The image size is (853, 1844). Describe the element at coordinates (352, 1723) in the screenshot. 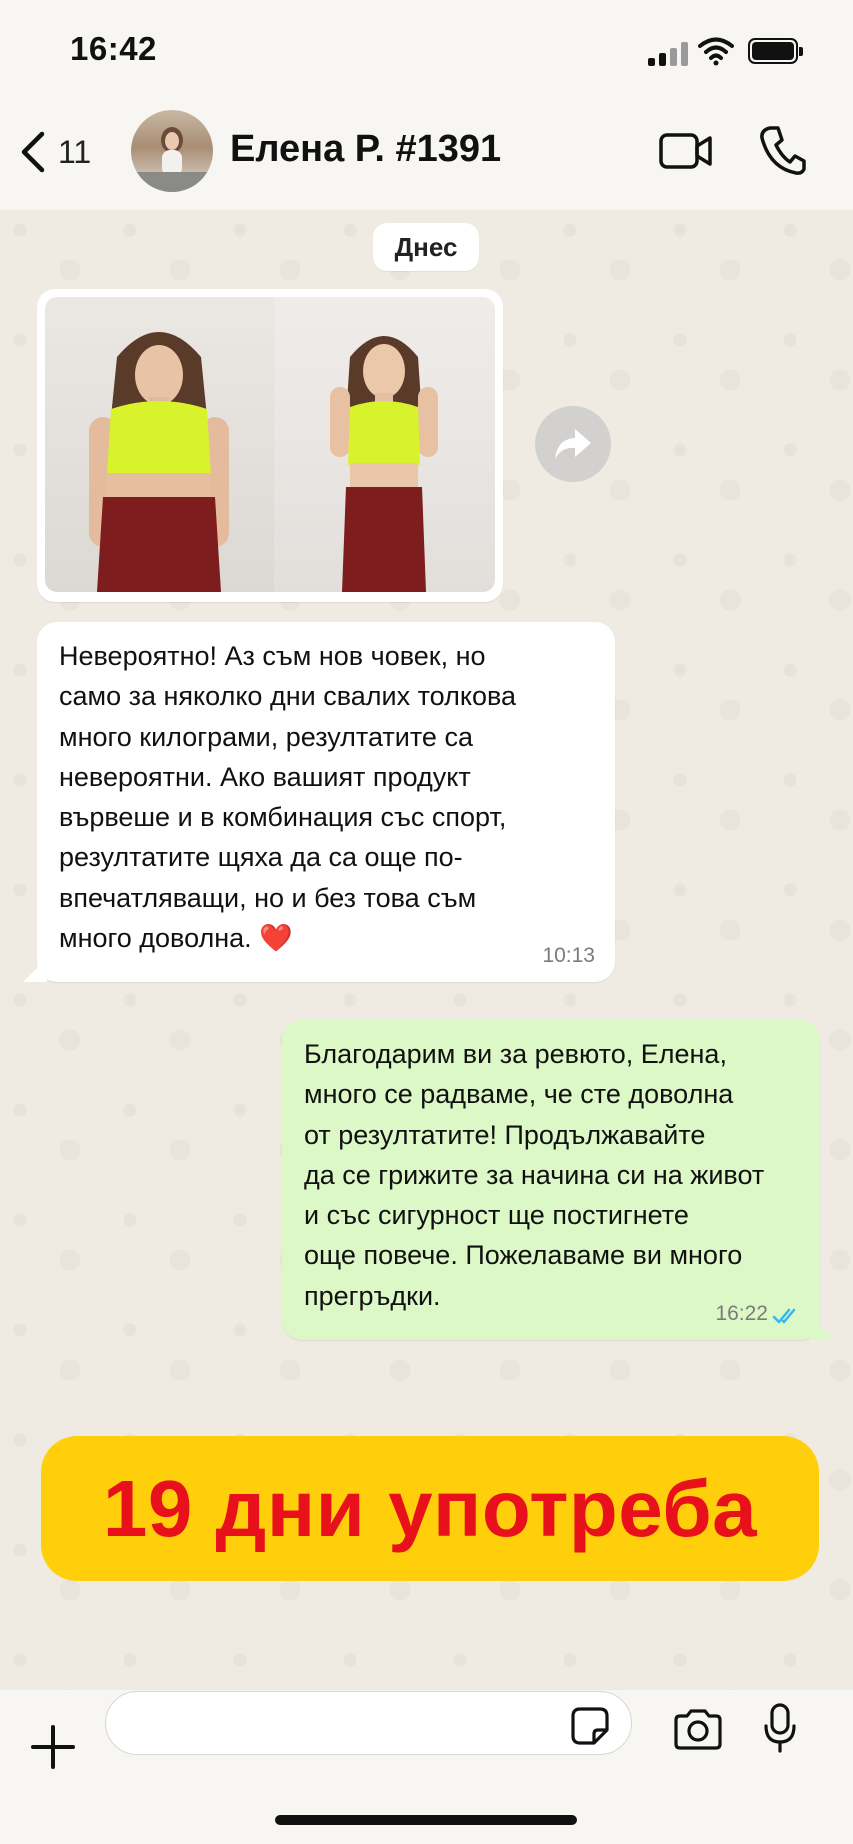

I see `message-input` at that location.